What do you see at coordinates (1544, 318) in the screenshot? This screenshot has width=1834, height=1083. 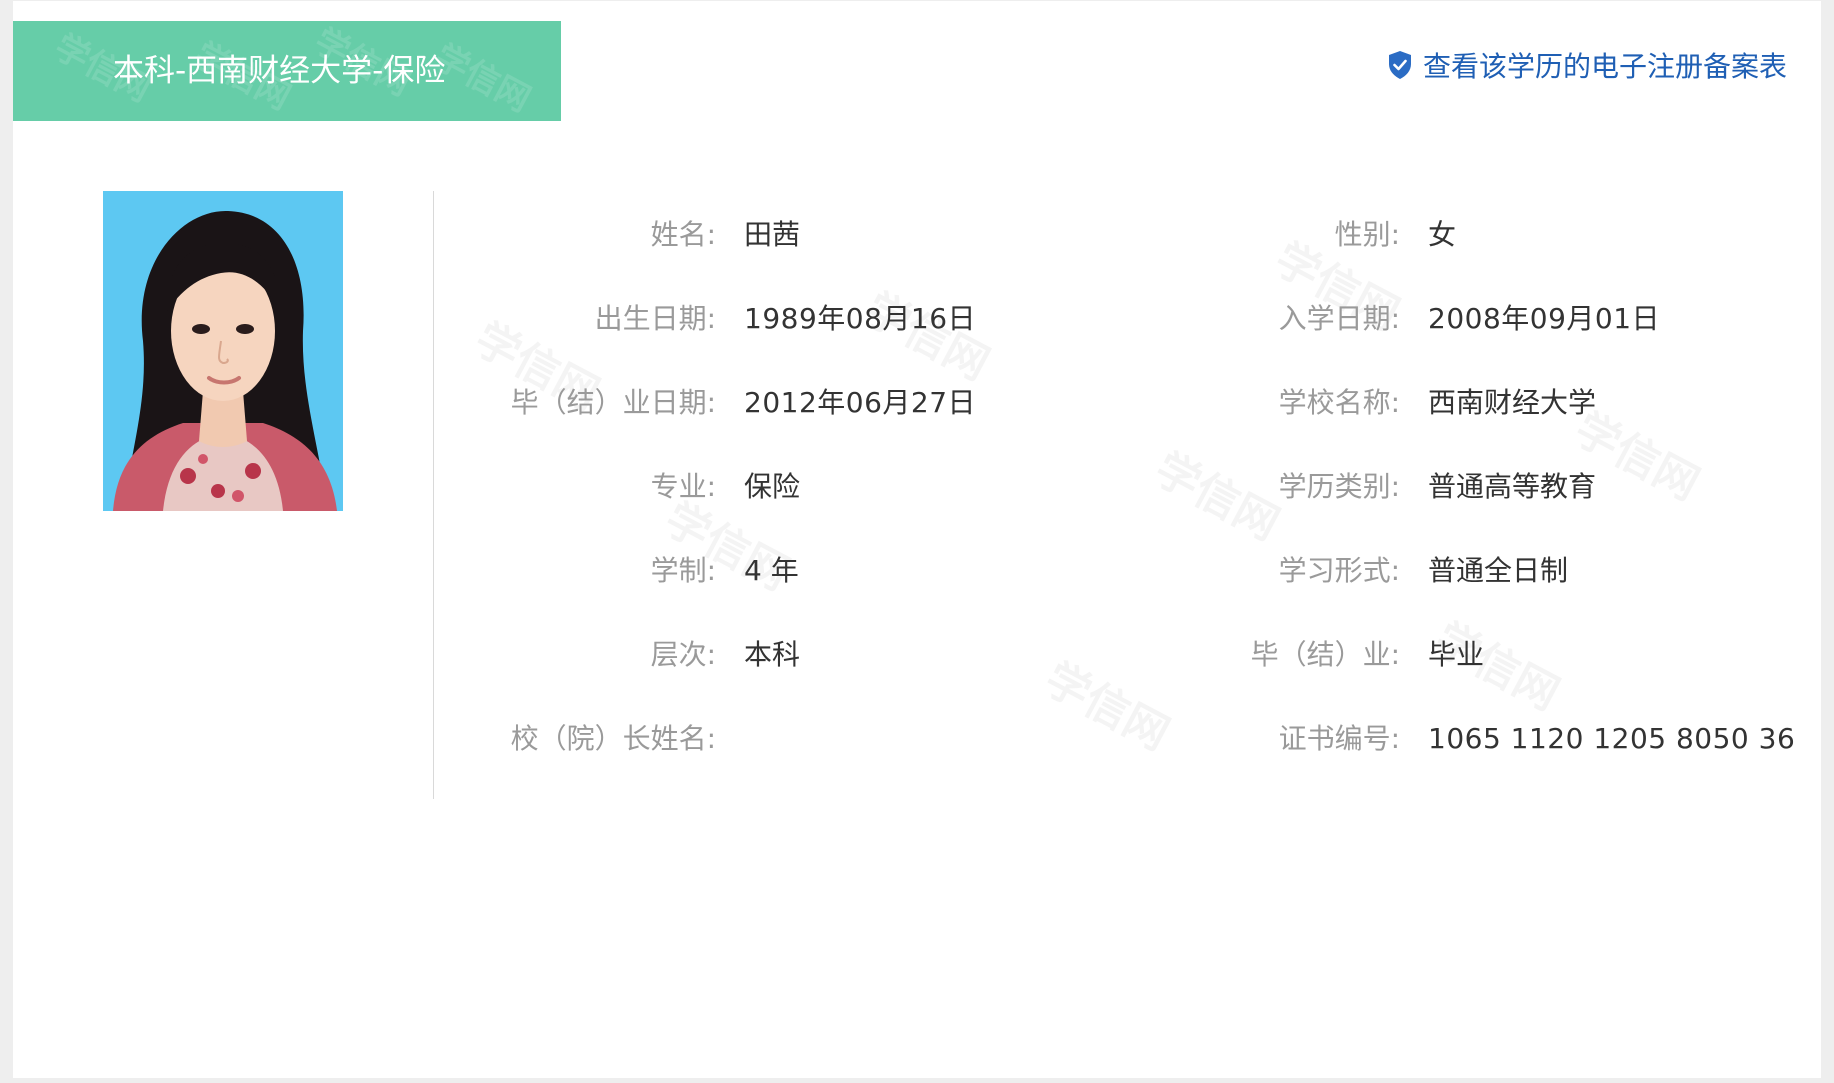 I see `field-value: 2008年09月01日` at bounding box center [1544, 318].